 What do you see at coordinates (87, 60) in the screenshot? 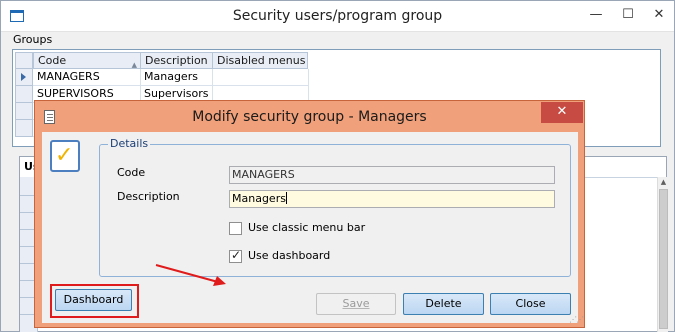
I see `column-header-code: Code ▲` at bounding box center [87, 60].